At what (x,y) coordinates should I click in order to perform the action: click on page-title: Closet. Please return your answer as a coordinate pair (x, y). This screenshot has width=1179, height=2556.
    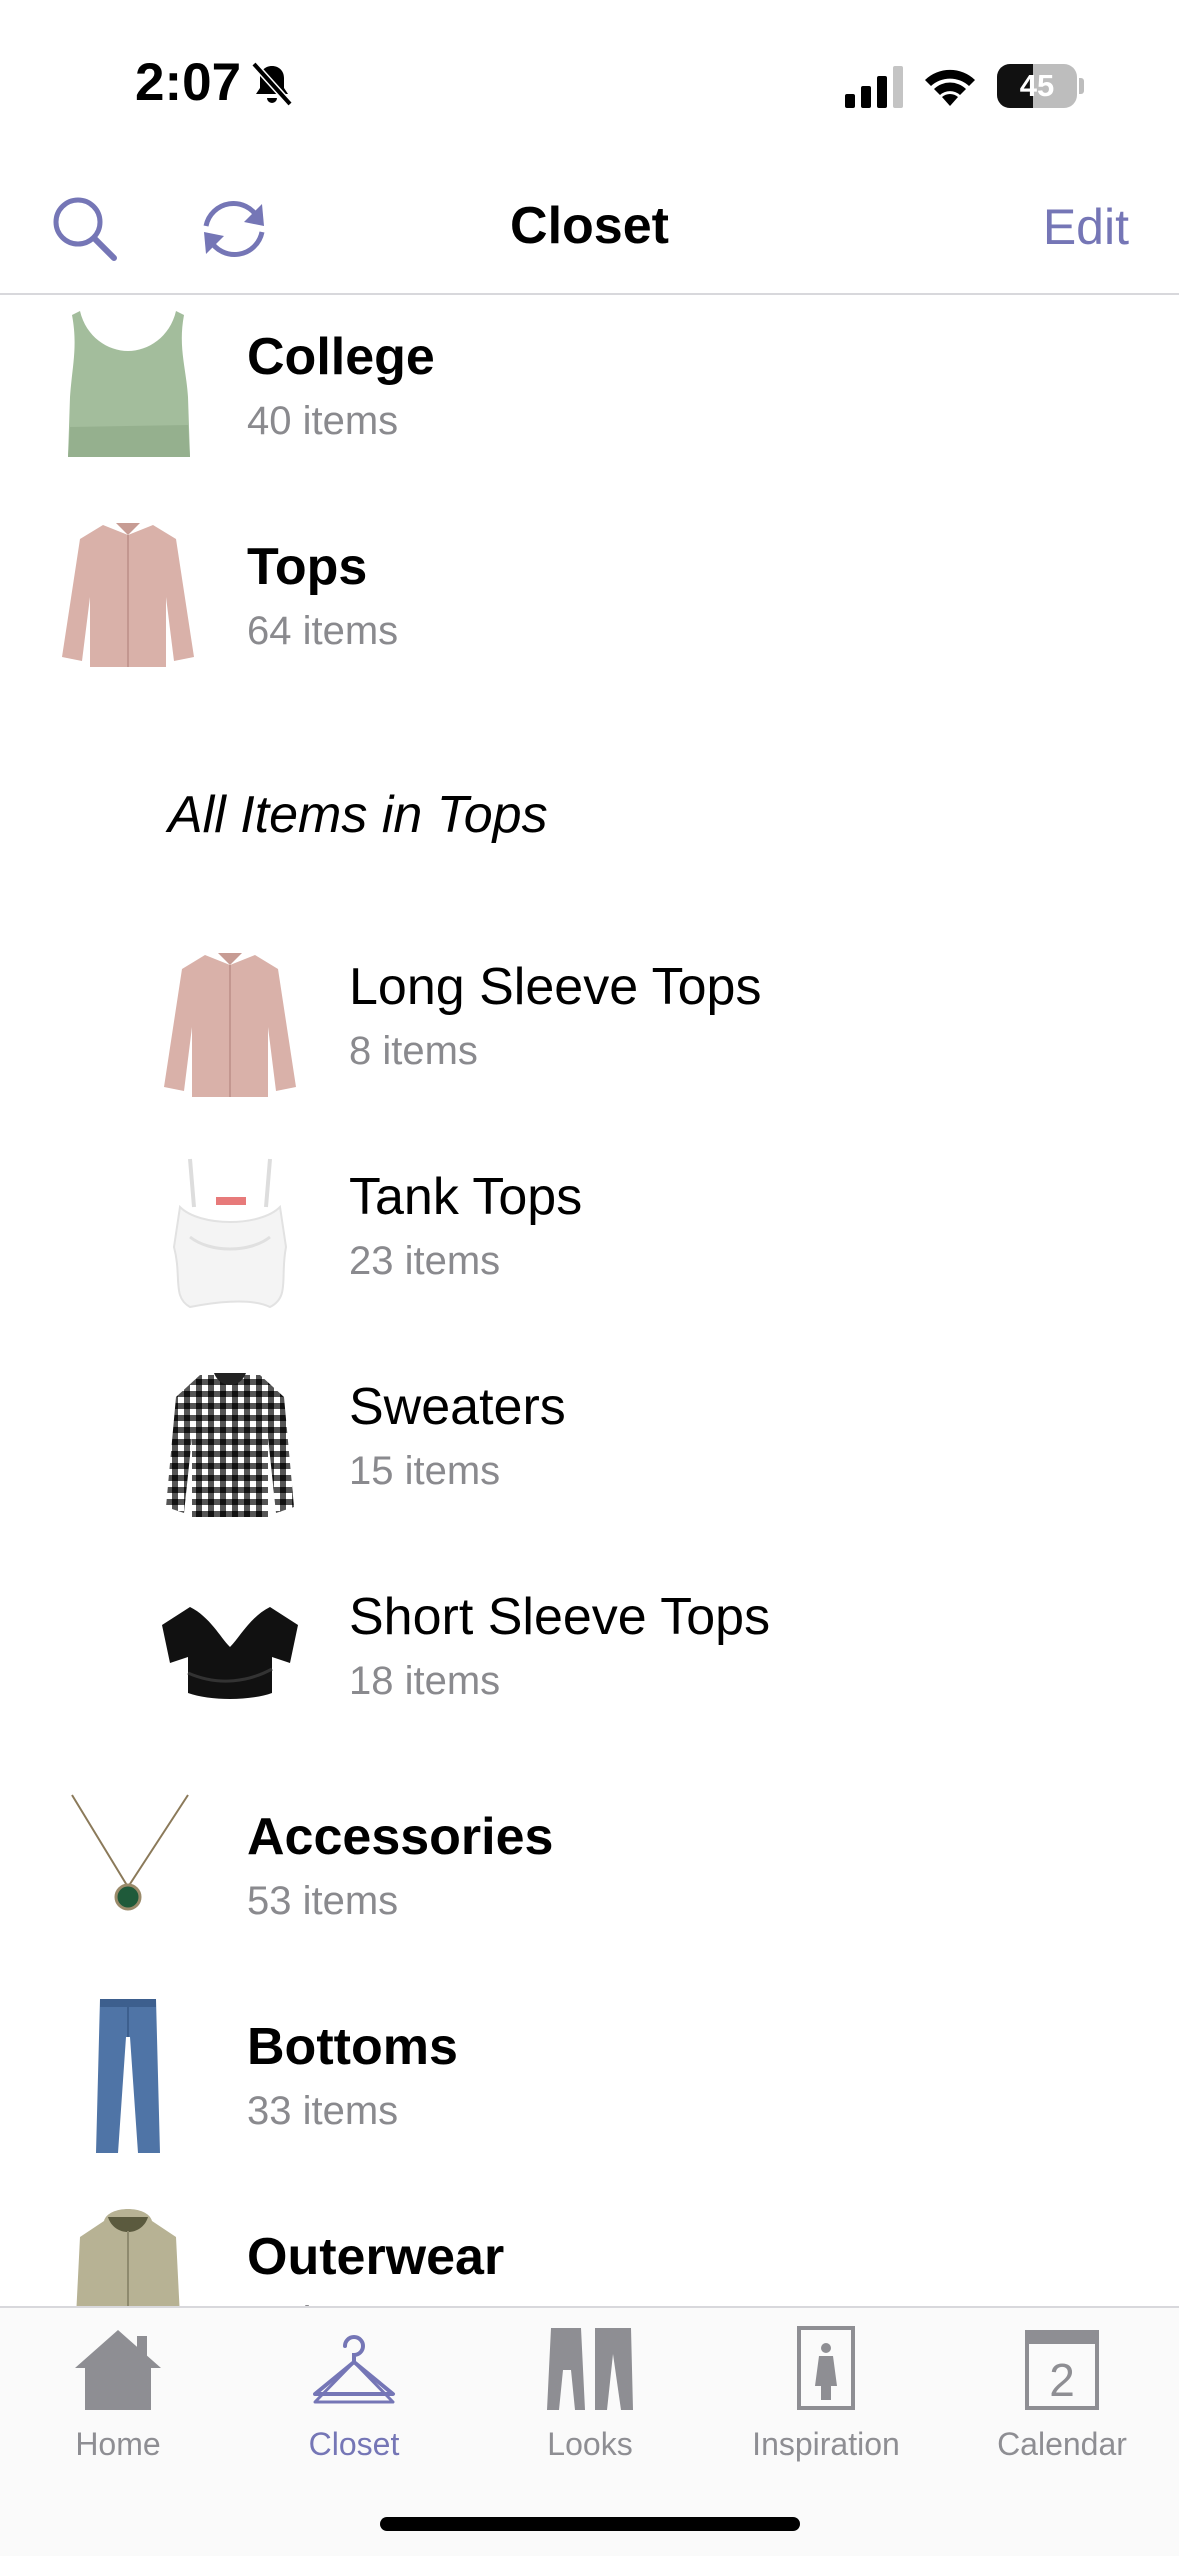
    Looking at the image, I should click on (589, 226).